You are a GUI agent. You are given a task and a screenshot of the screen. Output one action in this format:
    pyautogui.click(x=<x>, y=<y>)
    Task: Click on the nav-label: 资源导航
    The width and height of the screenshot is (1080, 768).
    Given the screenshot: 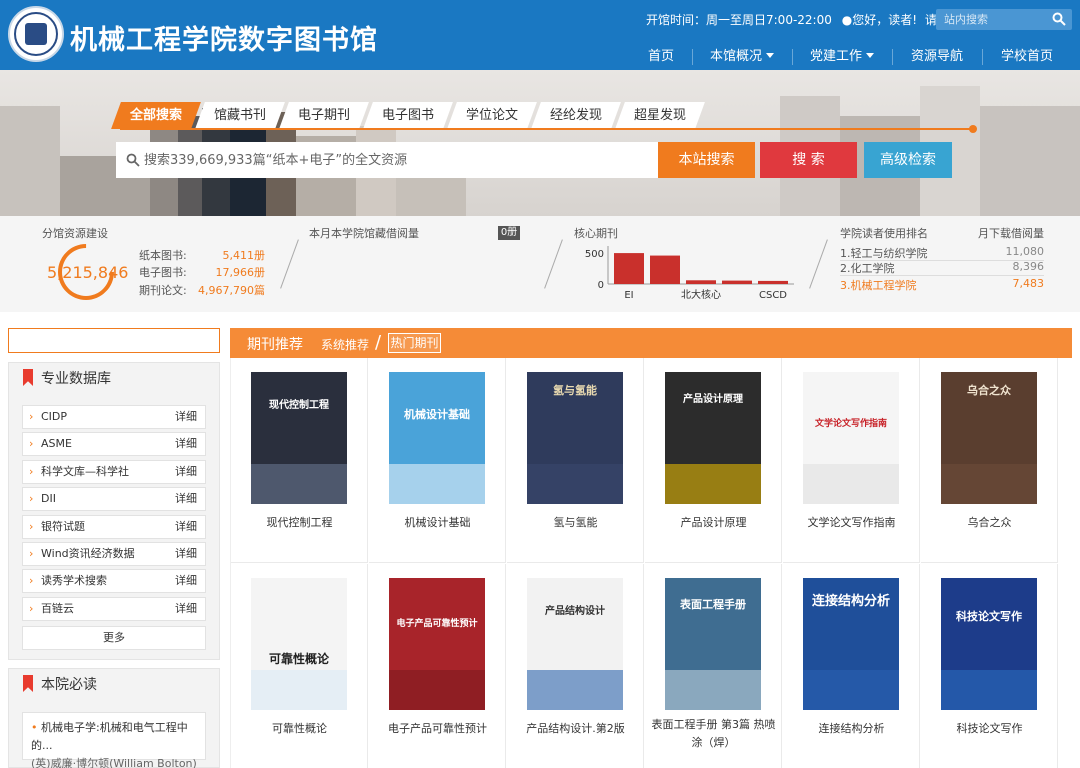 What is the action you would take?
    pyautogui.click(x=936, y=56)
    